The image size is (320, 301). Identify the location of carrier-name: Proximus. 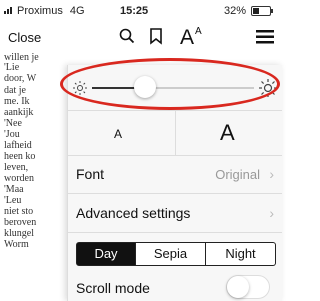
(40, 11).